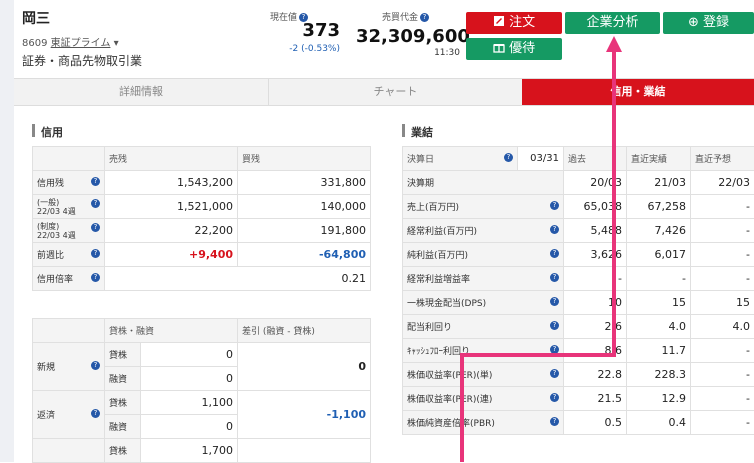 The width and height of the screenshot is (754, 463). What do you see at coordinates (514, 23) in the screenshot?
I see `order-button: 注文` at bounding box center [514, 23].